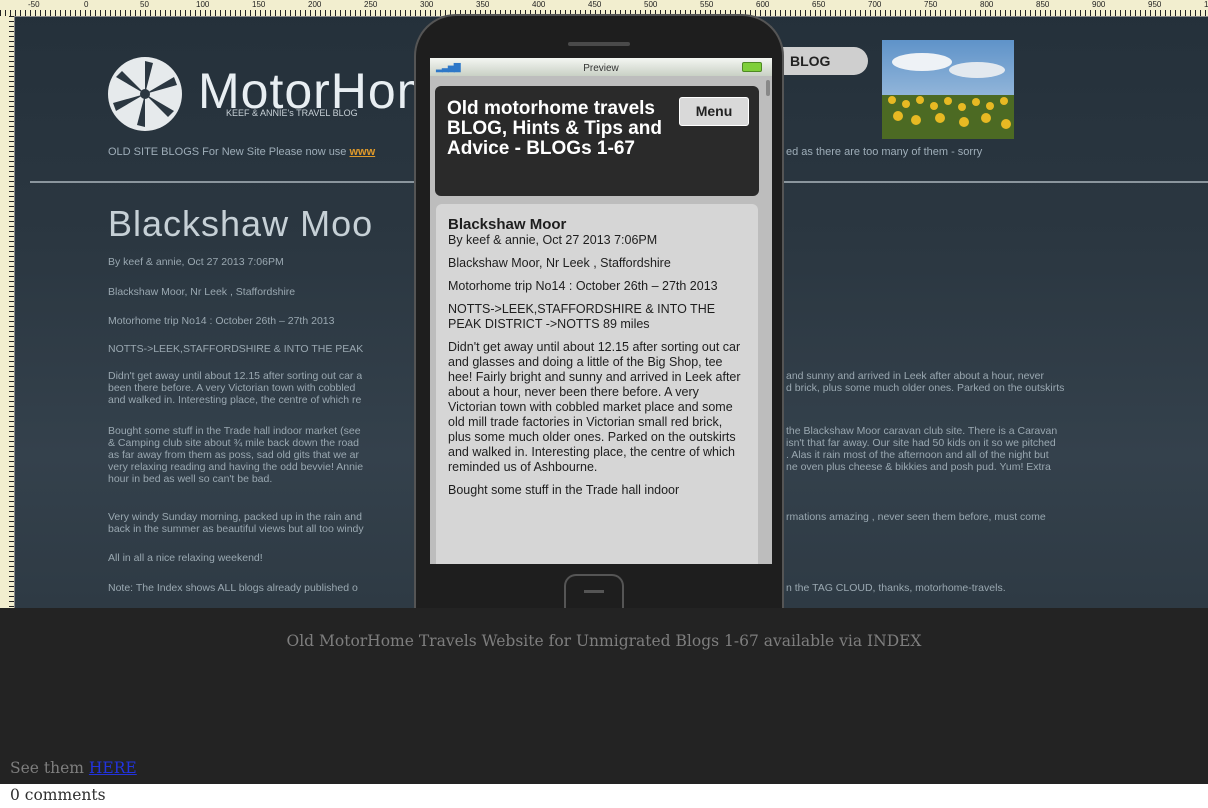  I want to click on sunflower-photo, so click(948, 89).